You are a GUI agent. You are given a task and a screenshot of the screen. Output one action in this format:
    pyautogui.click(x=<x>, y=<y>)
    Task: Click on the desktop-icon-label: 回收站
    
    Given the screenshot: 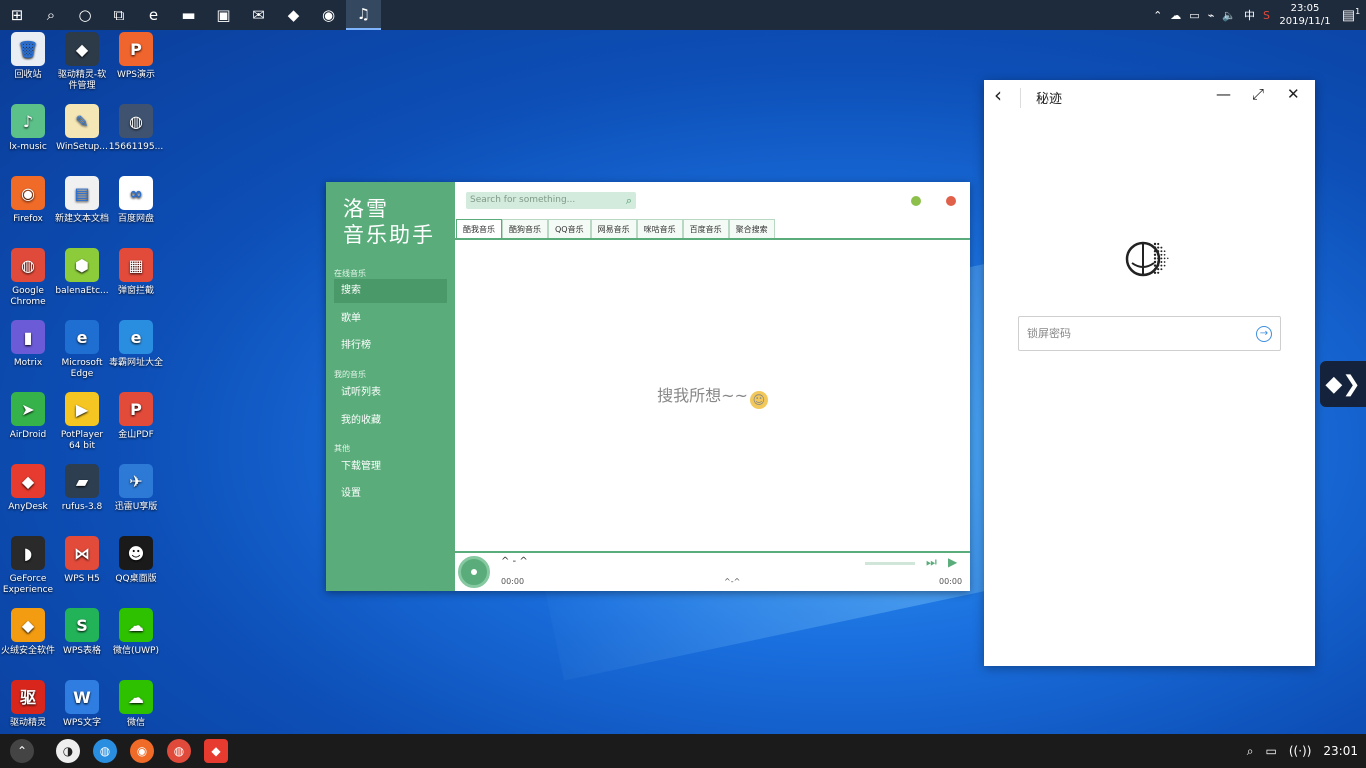 What is the action you would take?
    pyautogui.click(x=28, y=75)
    